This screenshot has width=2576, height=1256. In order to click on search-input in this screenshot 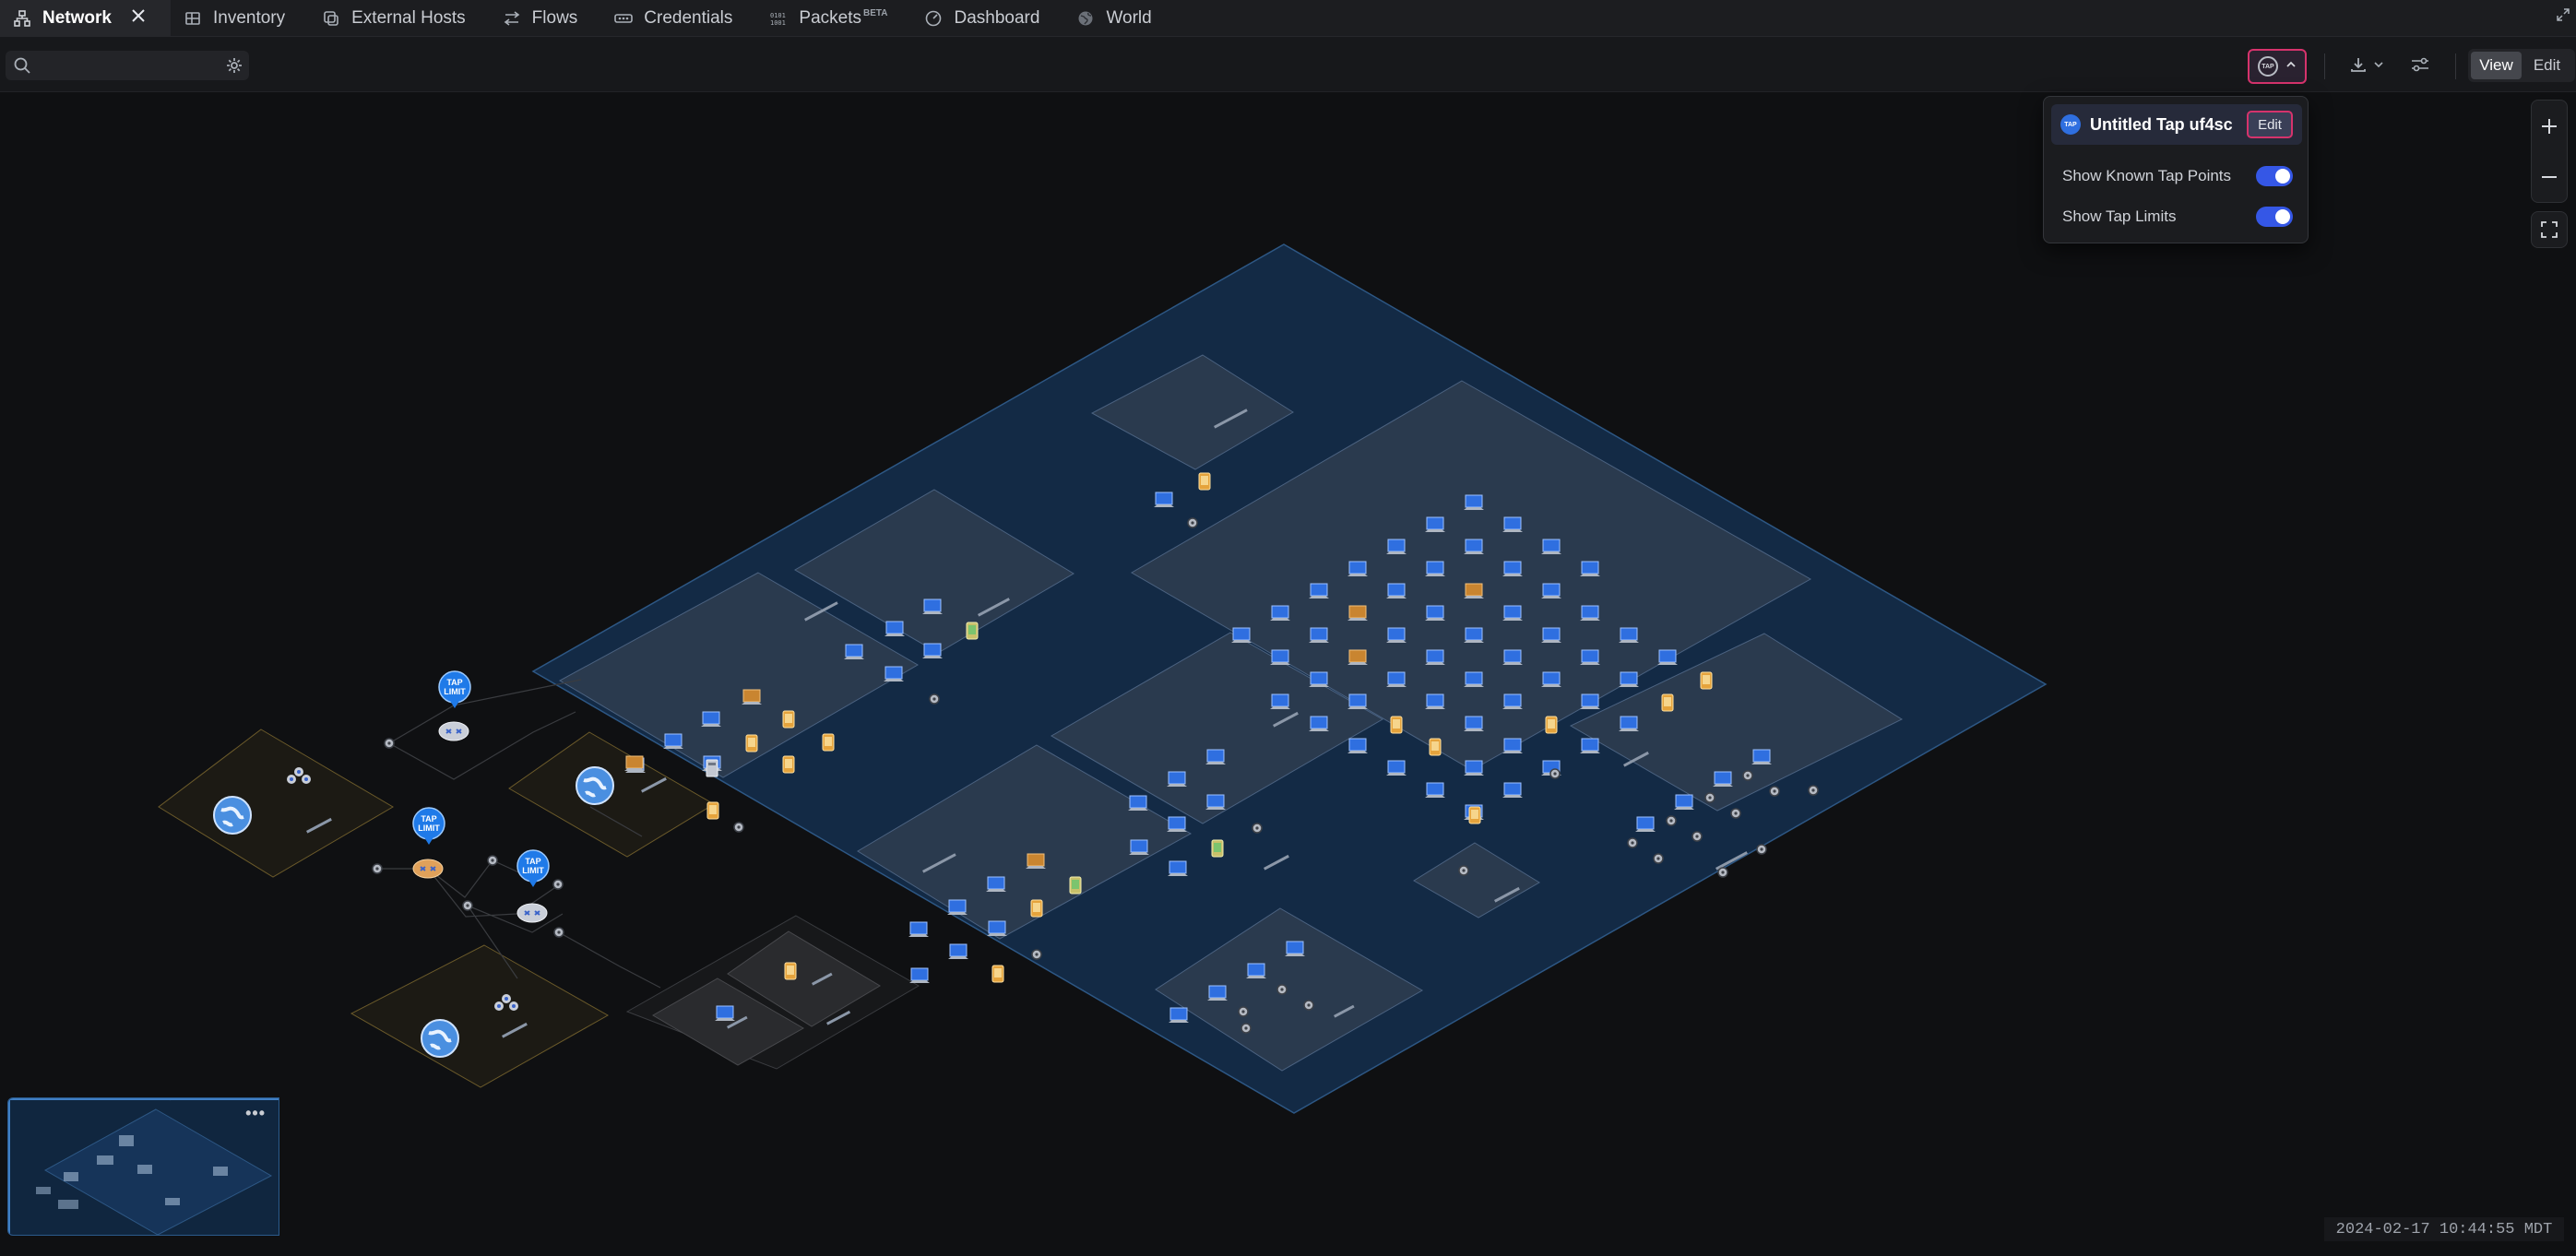, I will do `click(124, 65)`.